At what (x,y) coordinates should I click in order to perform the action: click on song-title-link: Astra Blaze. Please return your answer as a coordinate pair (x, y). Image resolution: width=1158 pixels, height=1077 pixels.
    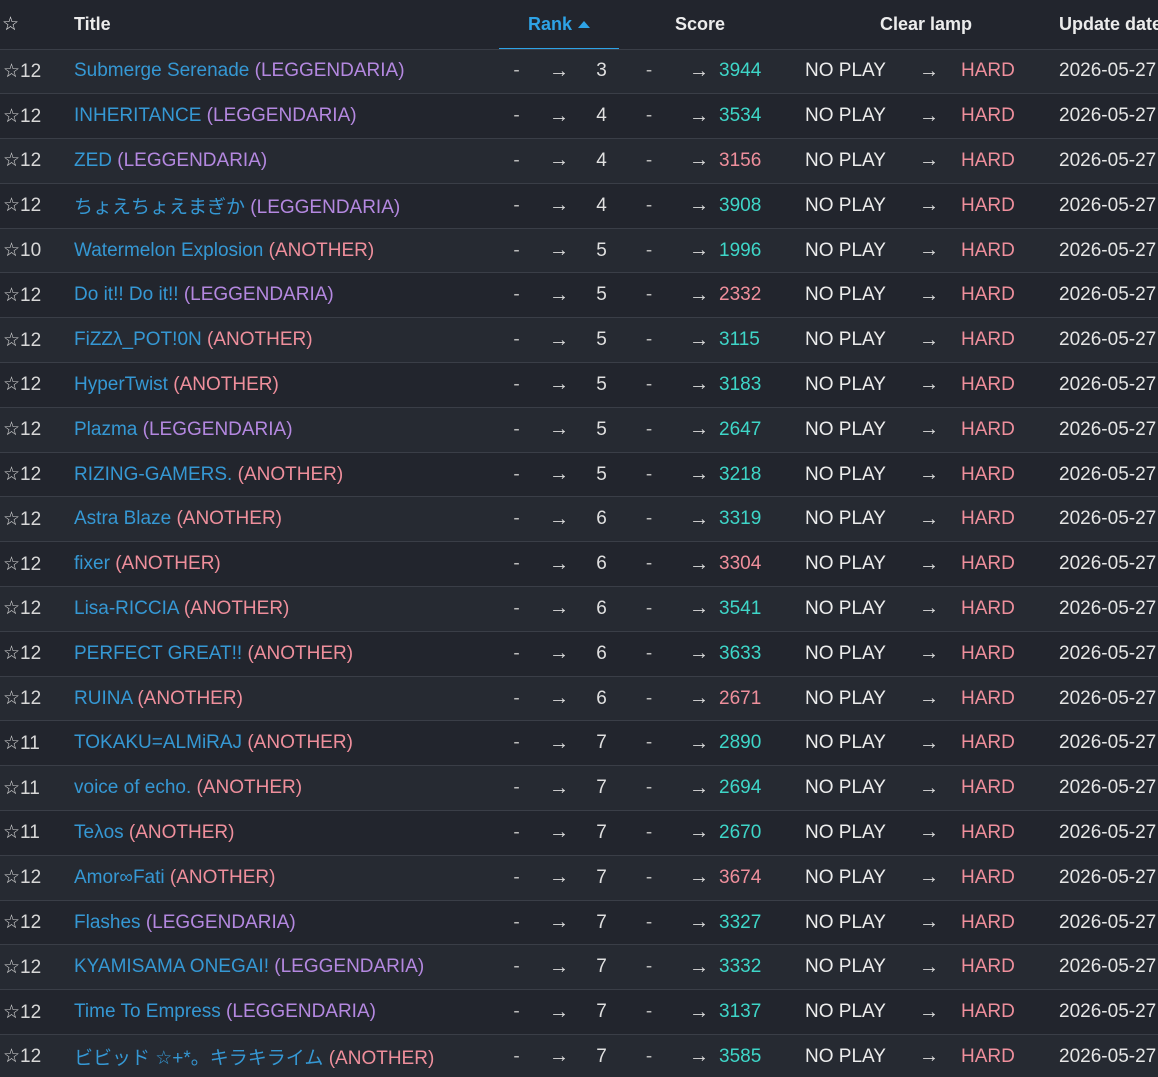
    Looking at the image, I should click on (122, 518).